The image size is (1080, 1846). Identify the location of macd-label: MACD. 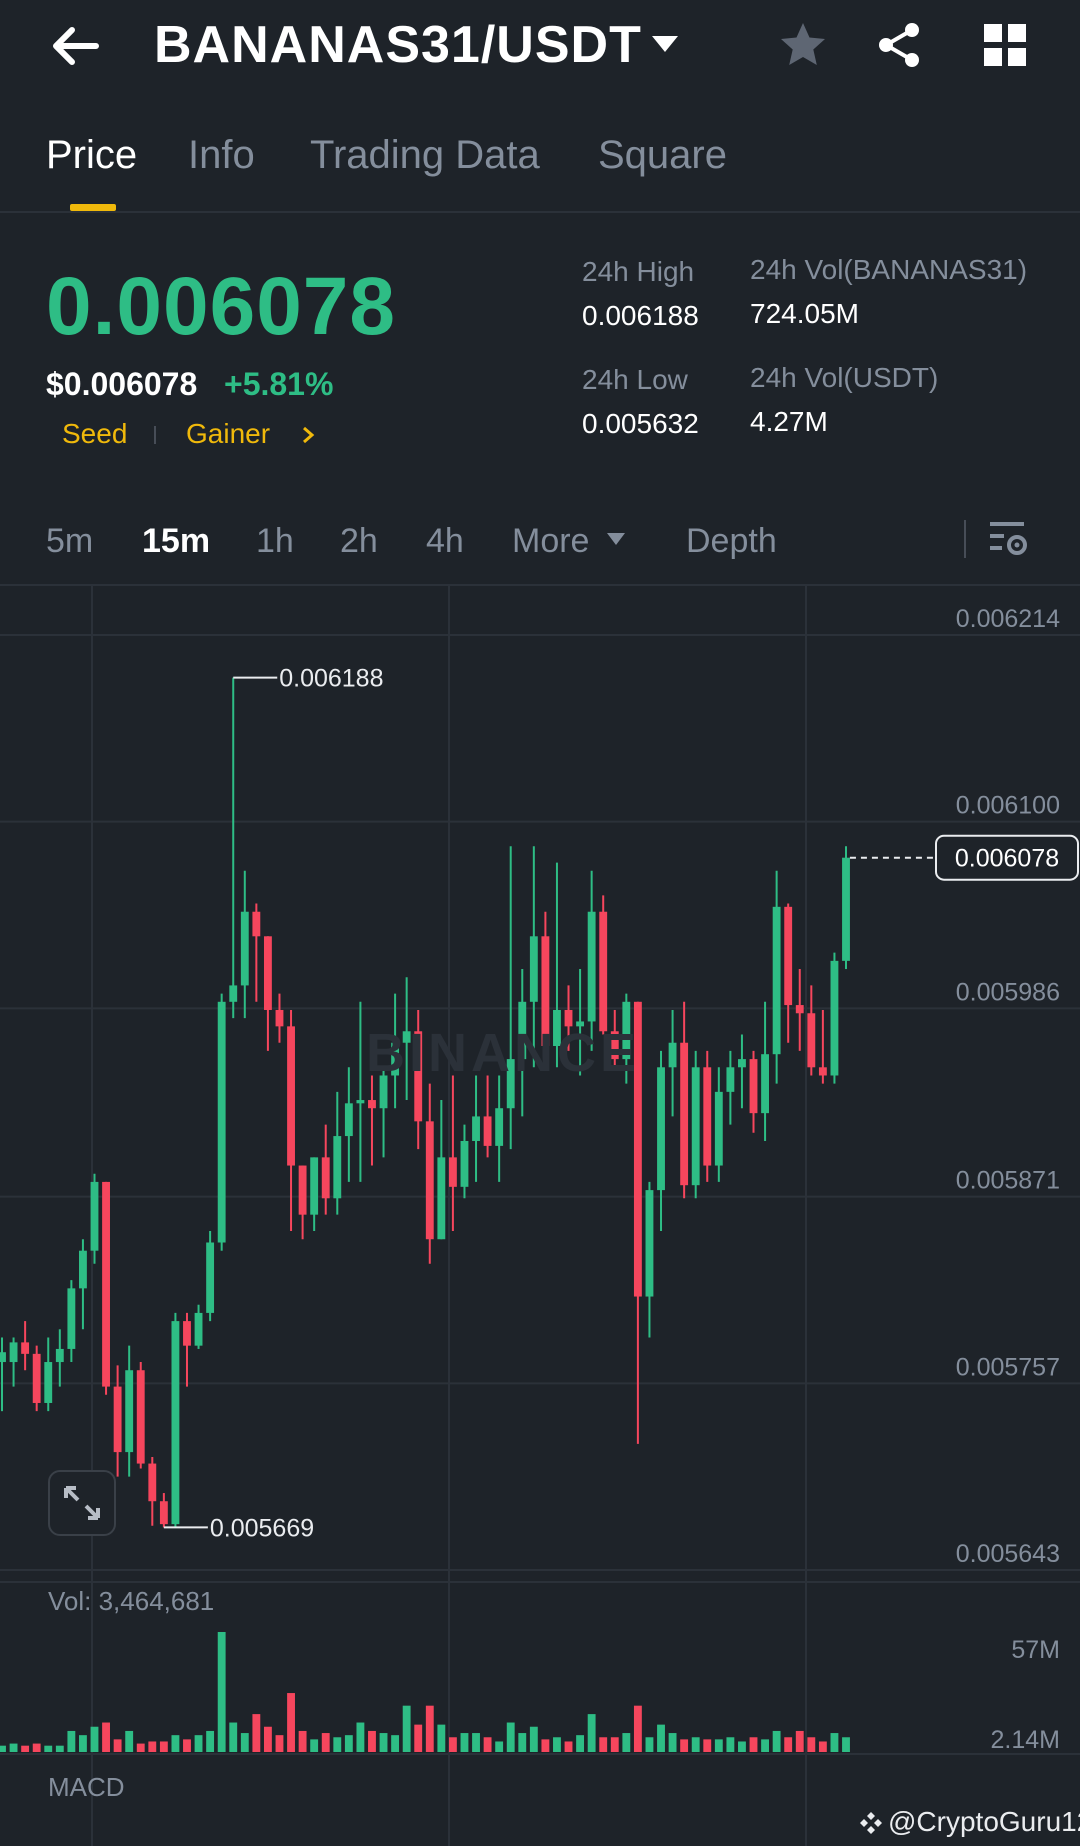
(86, 1787).